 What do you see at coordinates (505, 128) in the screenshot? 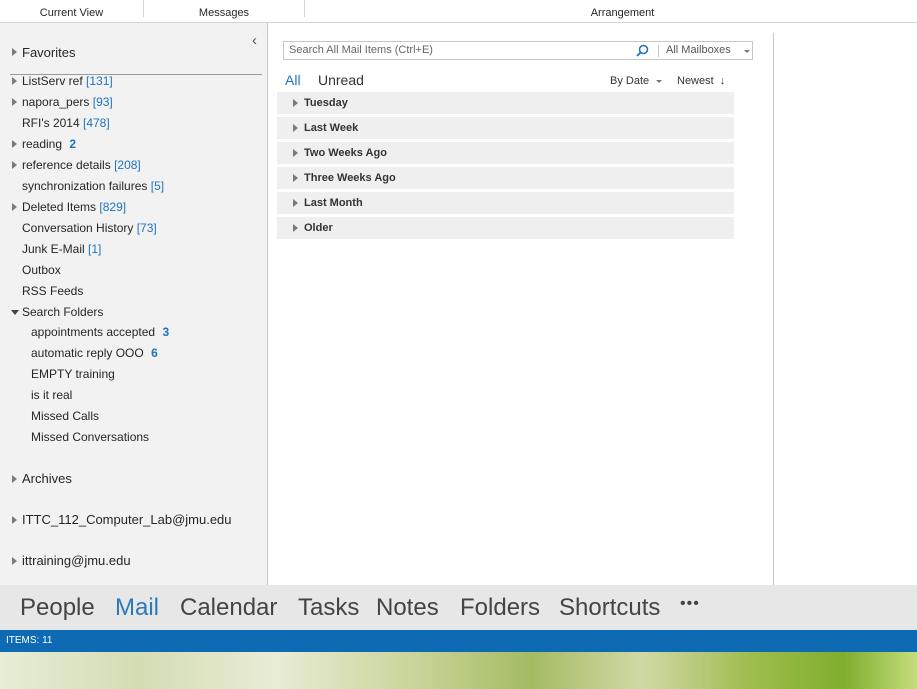
I see `group-header-last-week: Last Week` at bounding box center [505, 128].